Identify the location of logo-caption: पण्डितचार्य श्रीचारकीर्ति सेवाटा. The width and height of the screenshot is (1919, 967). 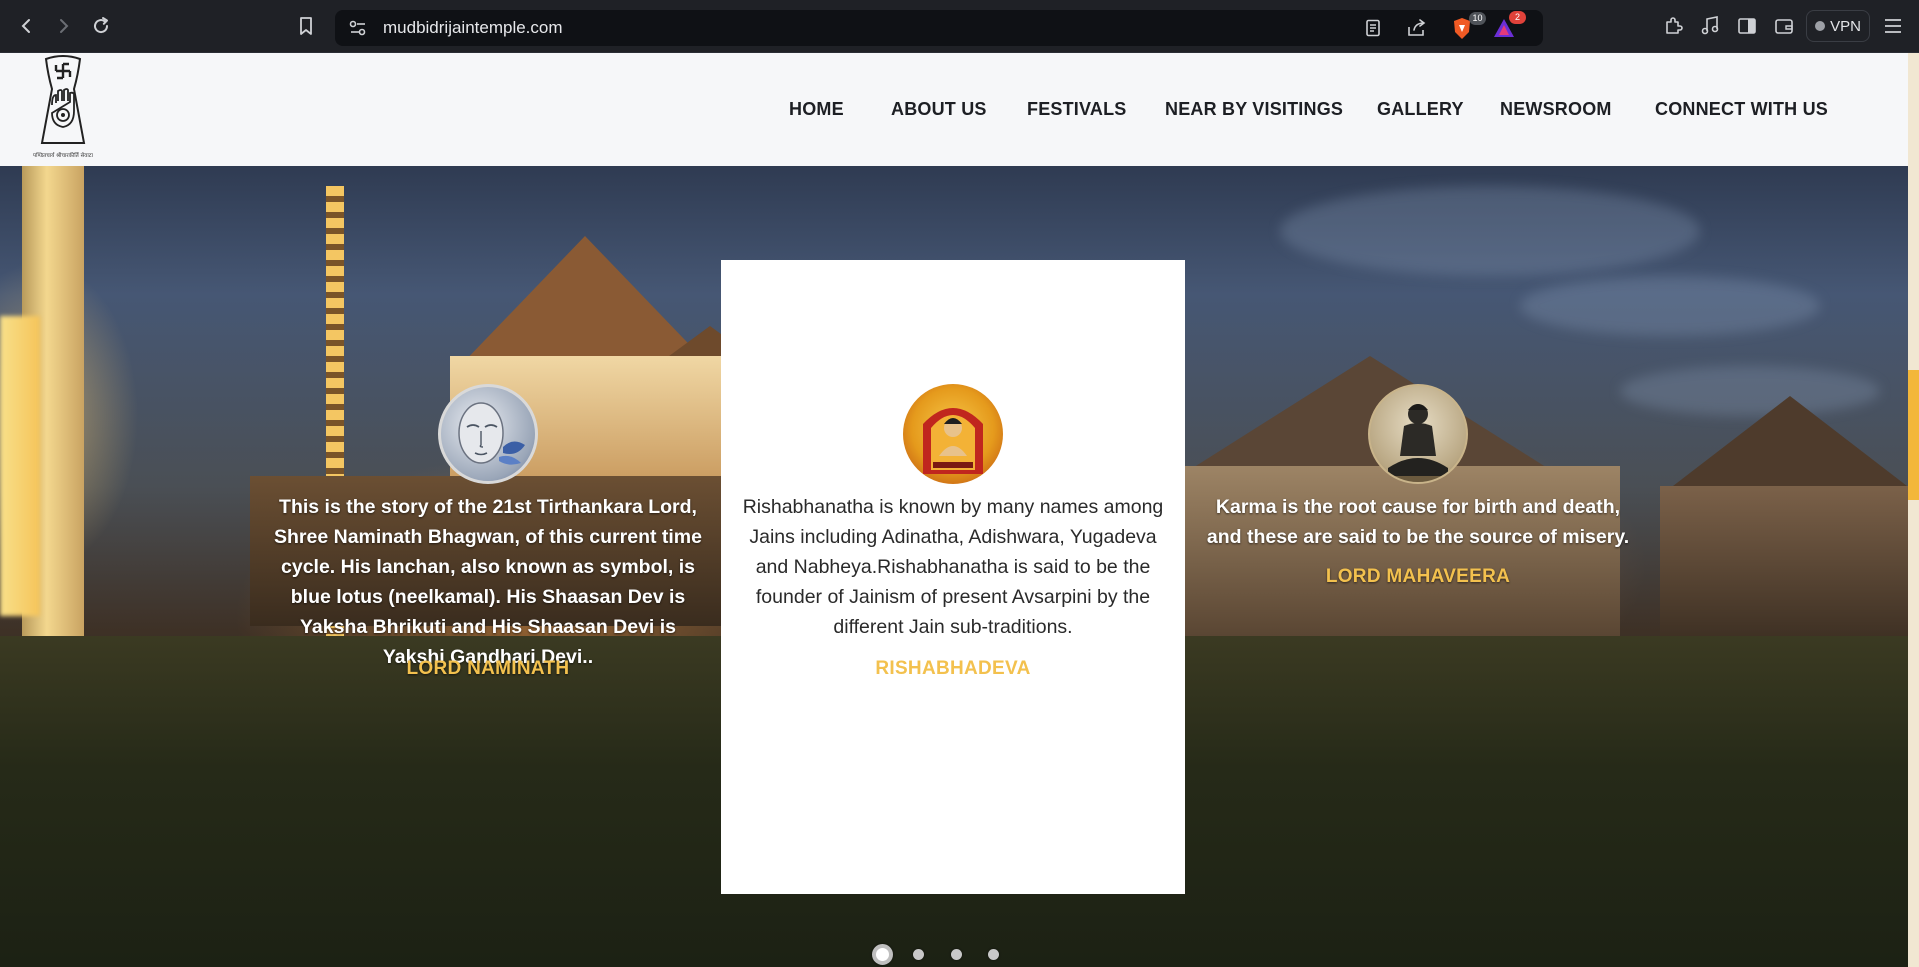
(63, 156).